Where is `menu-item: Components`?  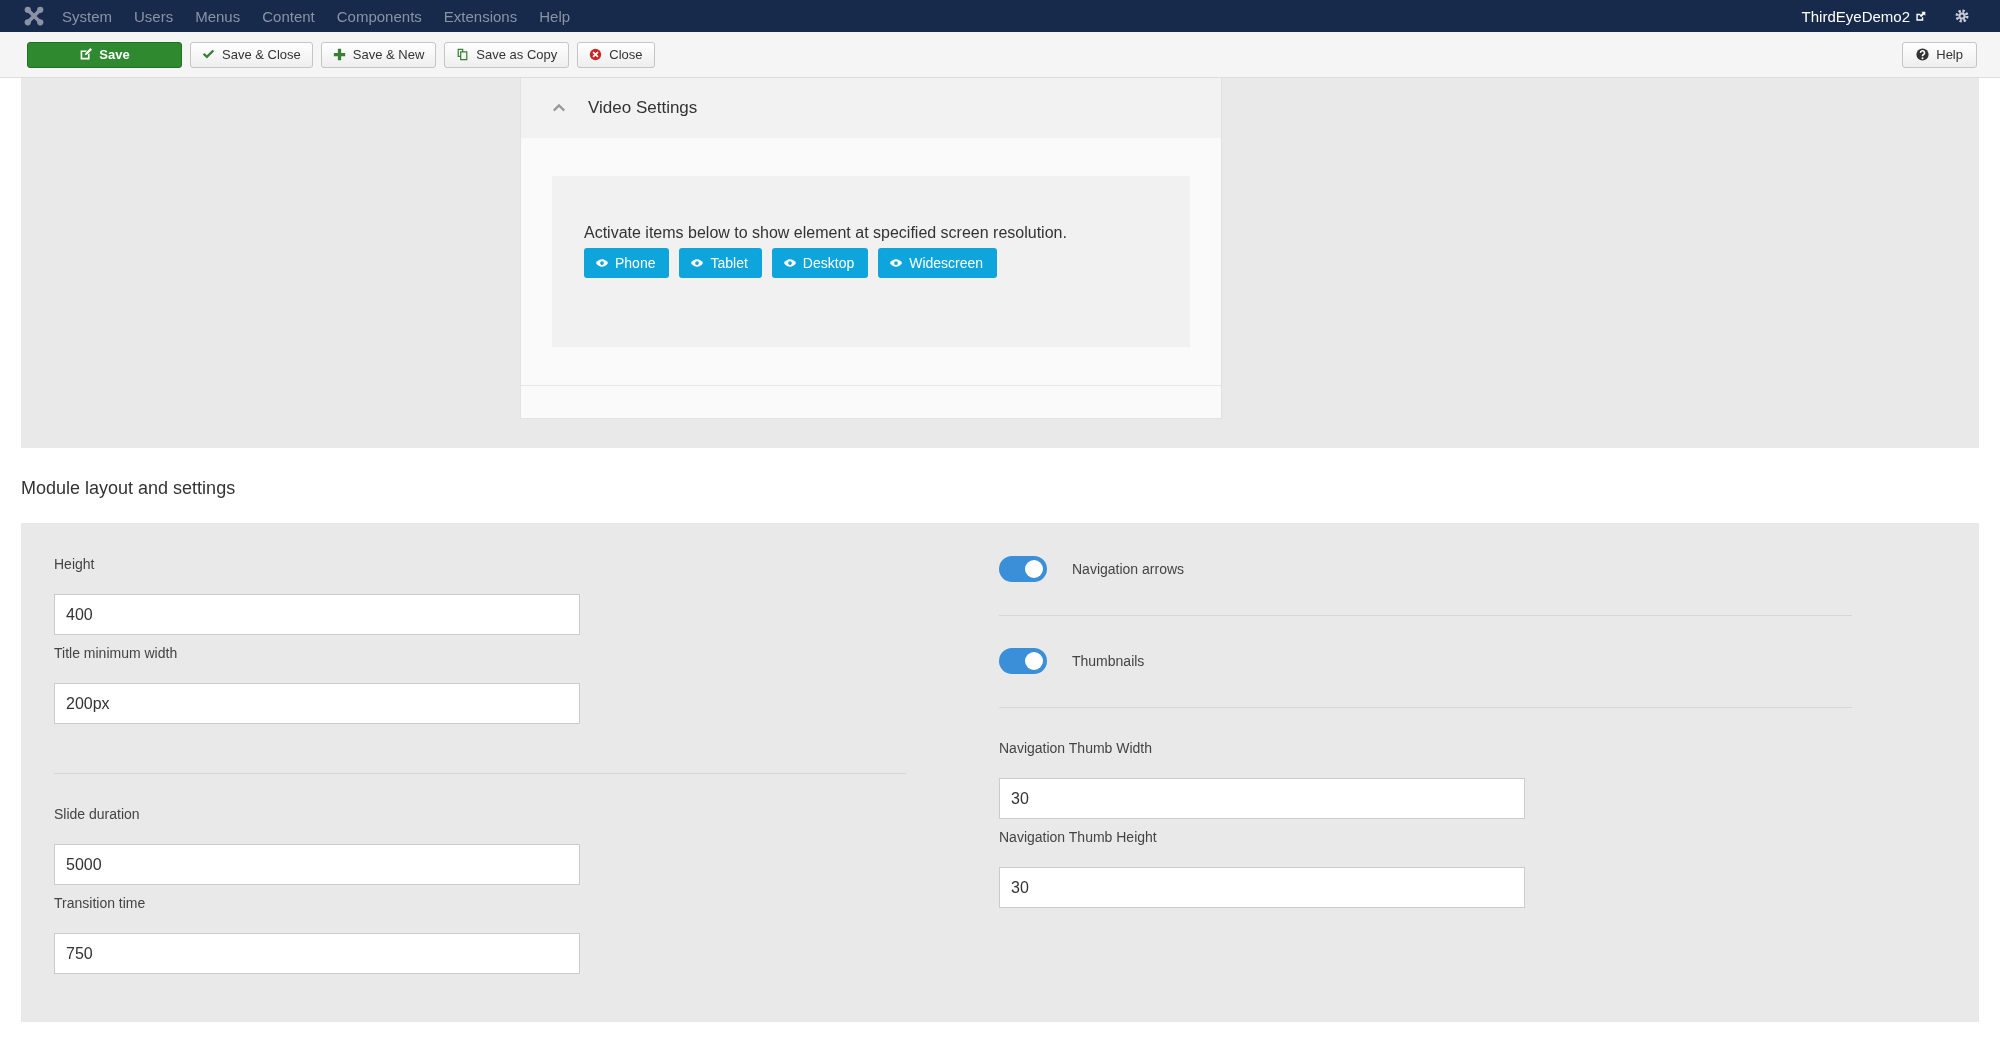 menu-item: Components is located at coordinates (379, 16).